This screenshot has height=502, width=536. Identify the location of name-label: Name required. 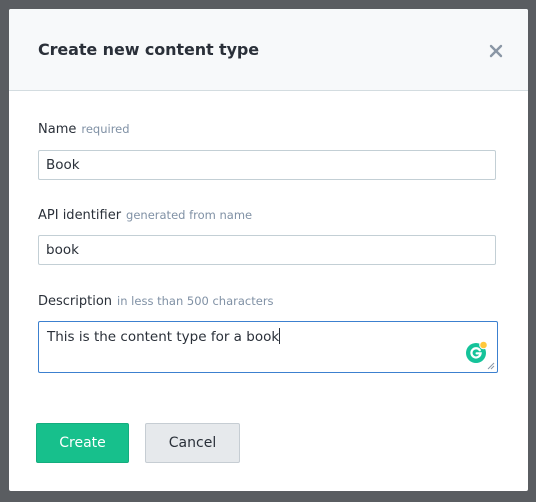
(84, 129).